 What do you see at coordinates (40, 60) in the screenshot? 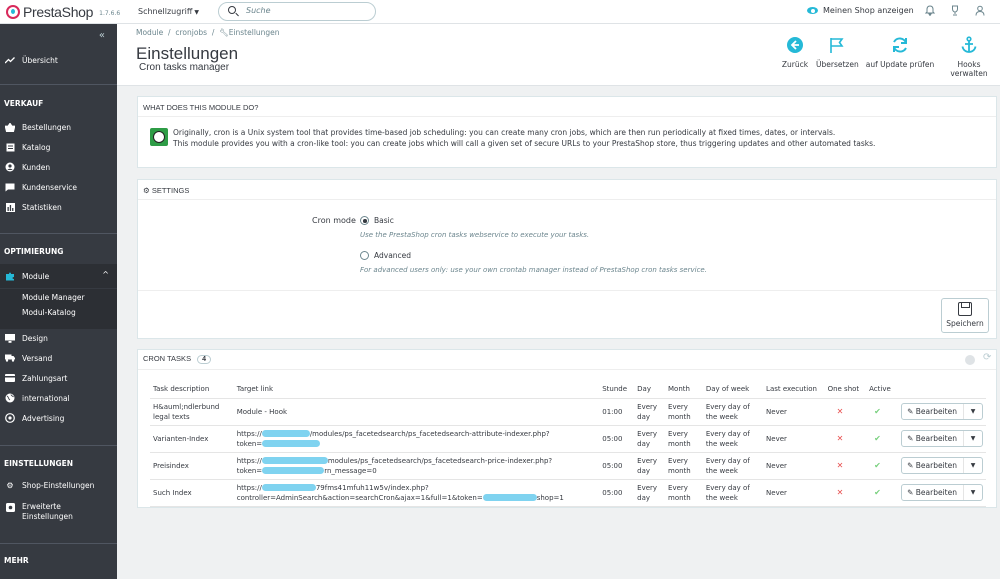
I see `sidebar-item-label: Übersicht` at bounding box center [40, 60].